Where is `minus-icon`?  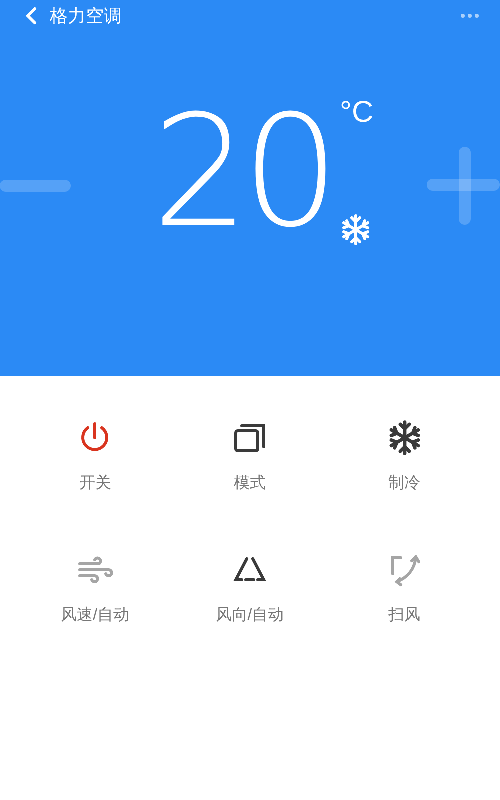
minus-icon is located at coordinates (36, 186).